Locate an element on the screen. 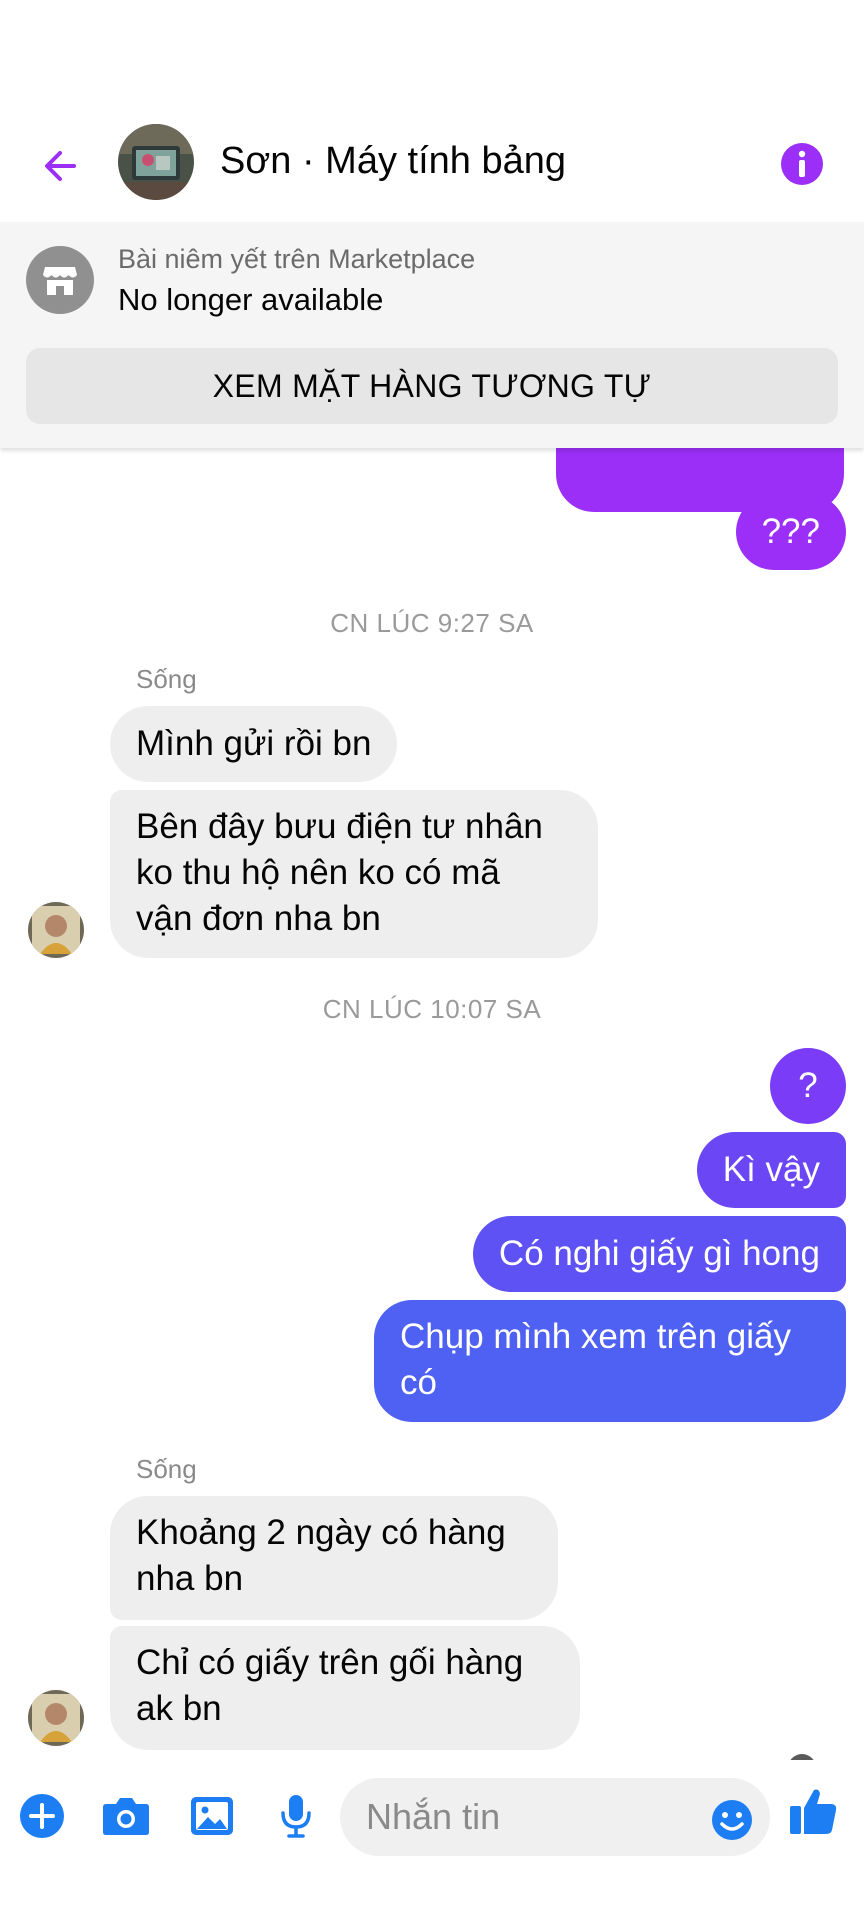 The height and width of the screenshot is (1920, 864). plus-icon is located at coordinates (42, 1816).